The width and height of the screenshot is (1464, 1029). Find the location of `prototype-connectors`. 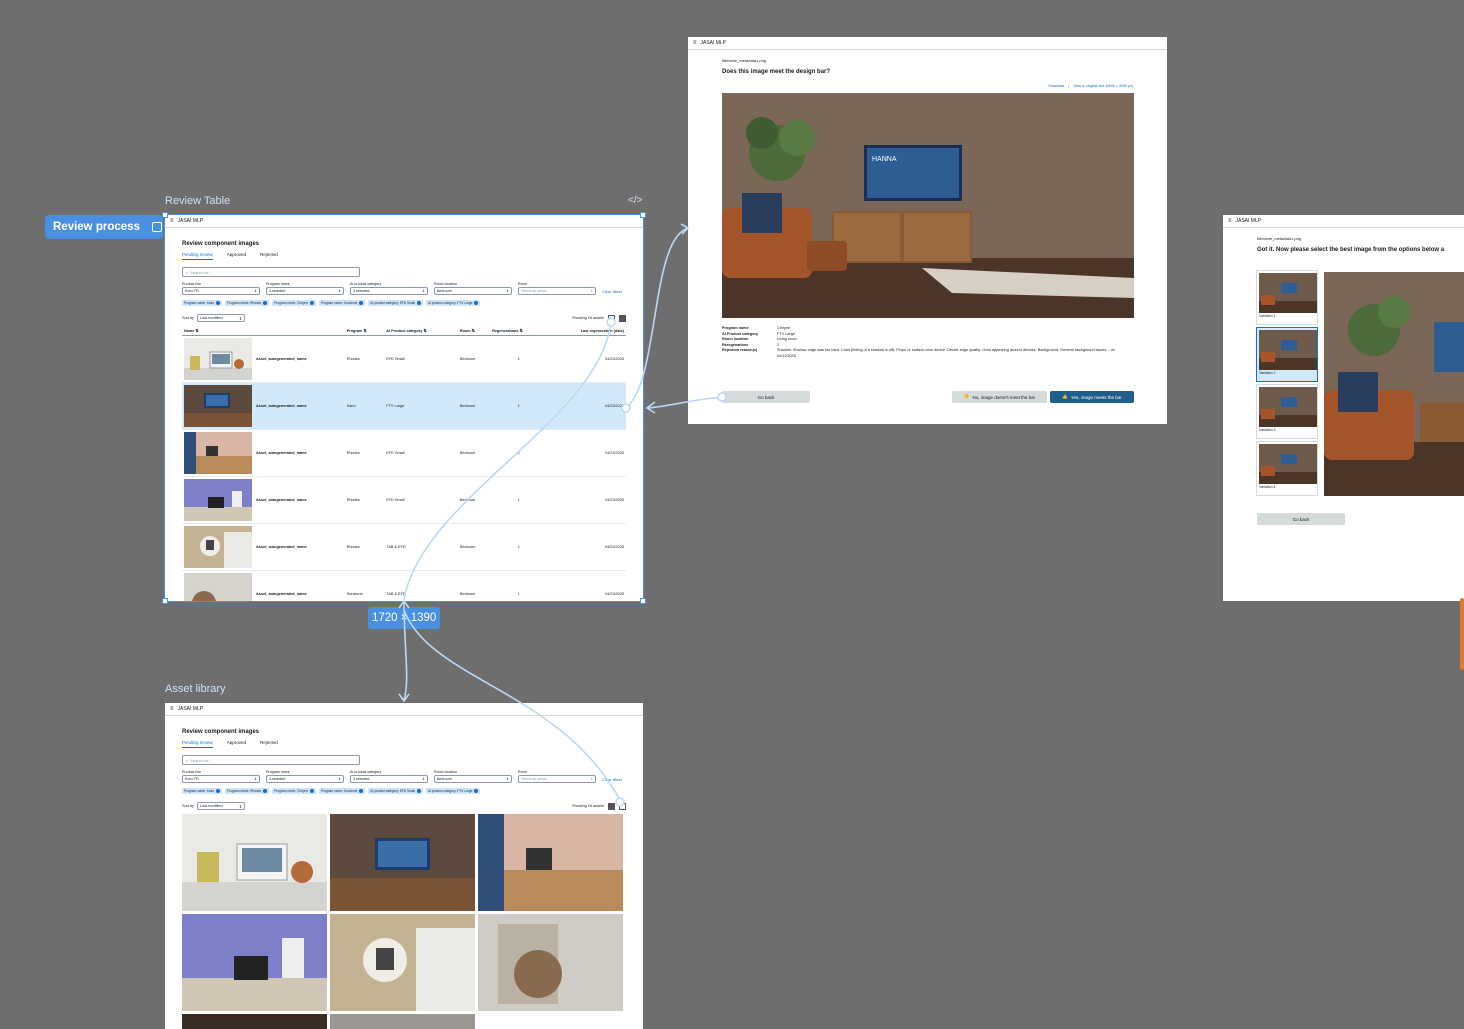

prototype-connectors is located at coordinates (562, 515).